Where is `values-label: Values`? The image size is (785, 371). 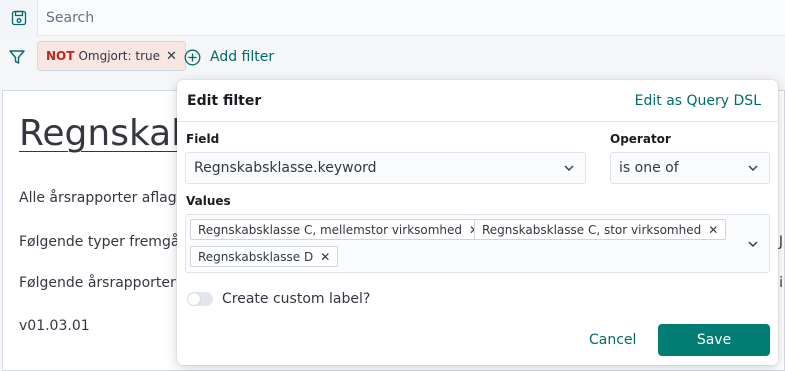 values-label: Values is located at coordinates (208, 201).